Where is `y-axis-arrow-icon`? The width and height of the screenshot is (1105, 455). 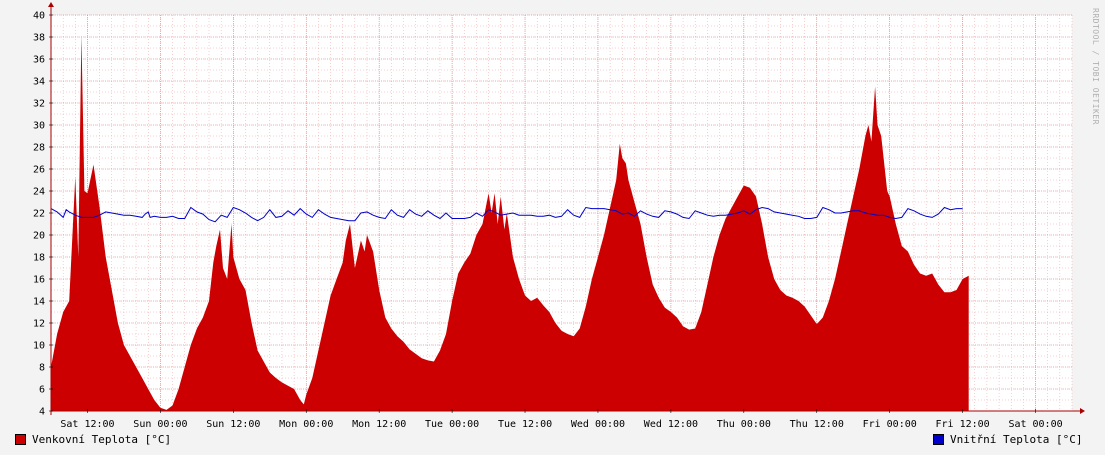
y-axis-arrow-icon is located at coordinates (51, 4).